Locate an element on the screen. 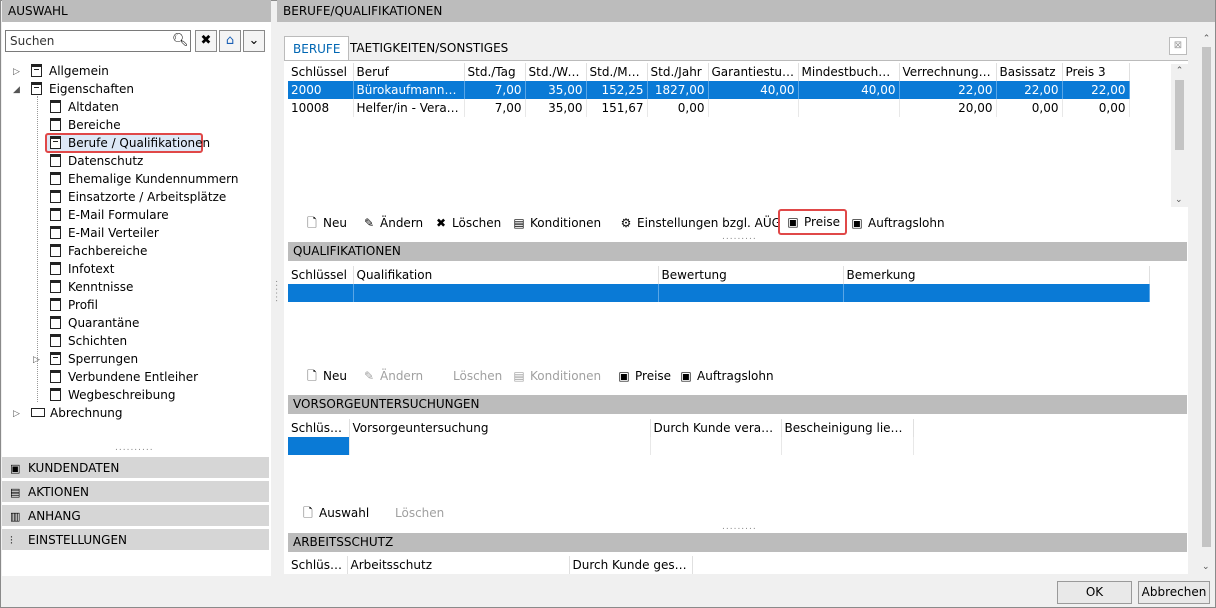 Image resolution: width=1216 pixels, height=608 pixels. qual-loeschen-button: Löschen is located at coordinates (477, 376).